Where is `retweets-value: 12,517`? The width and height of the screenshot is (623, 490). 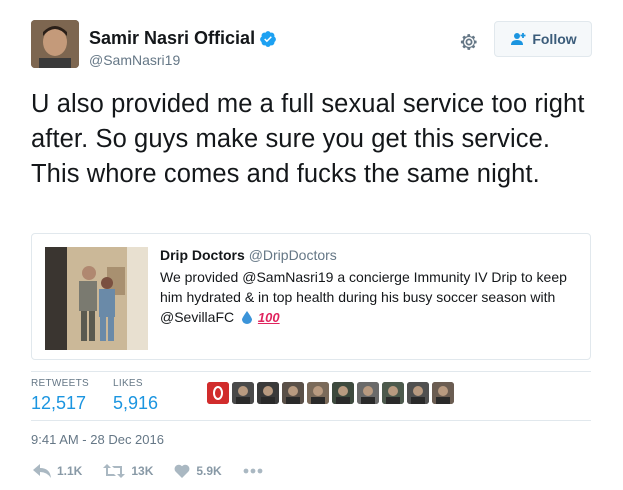 retweets-value: 12,517 is located at coordinates (59, 403).